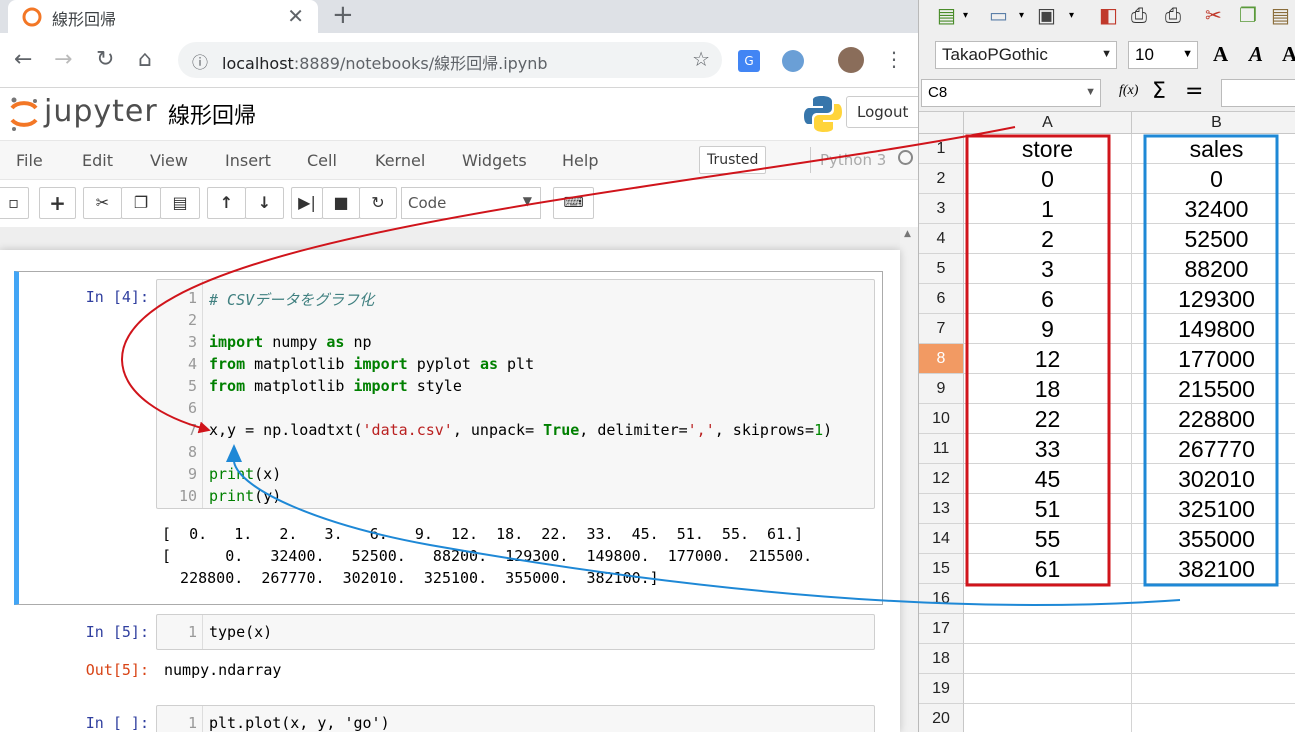 The height and width of the screenshot is (732, 1295). Describe the element at coordinates (1194, 91) in the screenshot. I see `formula-equals-icon: =` at that location.